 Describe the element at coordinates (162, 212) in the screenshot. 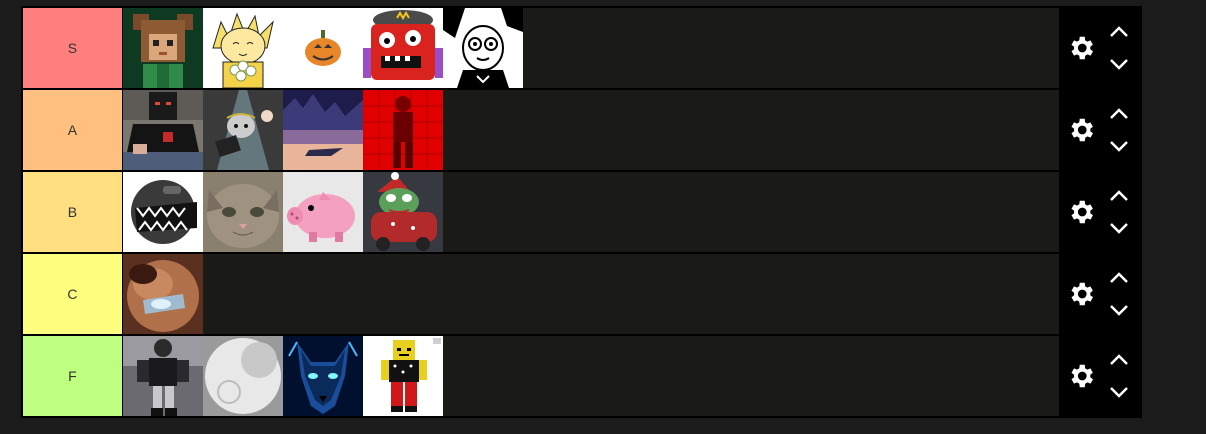

I see `black-chomping-ball-icon` at that location.